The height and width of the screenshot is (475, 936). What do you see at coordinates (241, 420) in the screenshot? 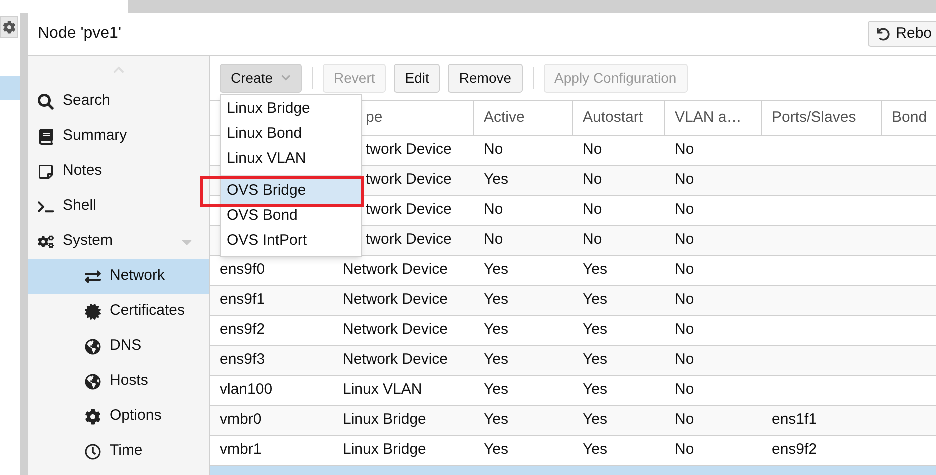
I see `table-cell-text: vmbr0` at bounding box center [241, 420].